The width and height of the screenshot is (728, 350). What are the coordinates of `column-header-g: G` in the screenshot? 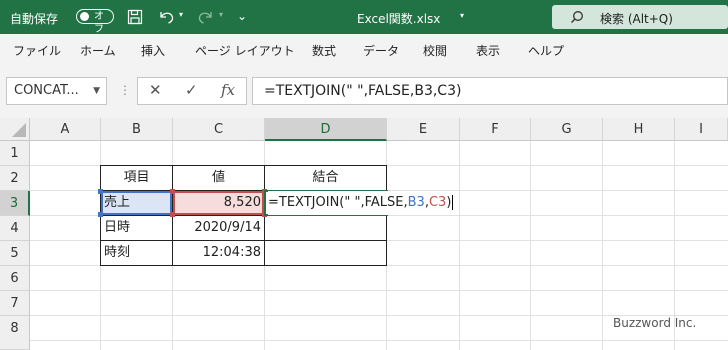 It's located at (567, 129).